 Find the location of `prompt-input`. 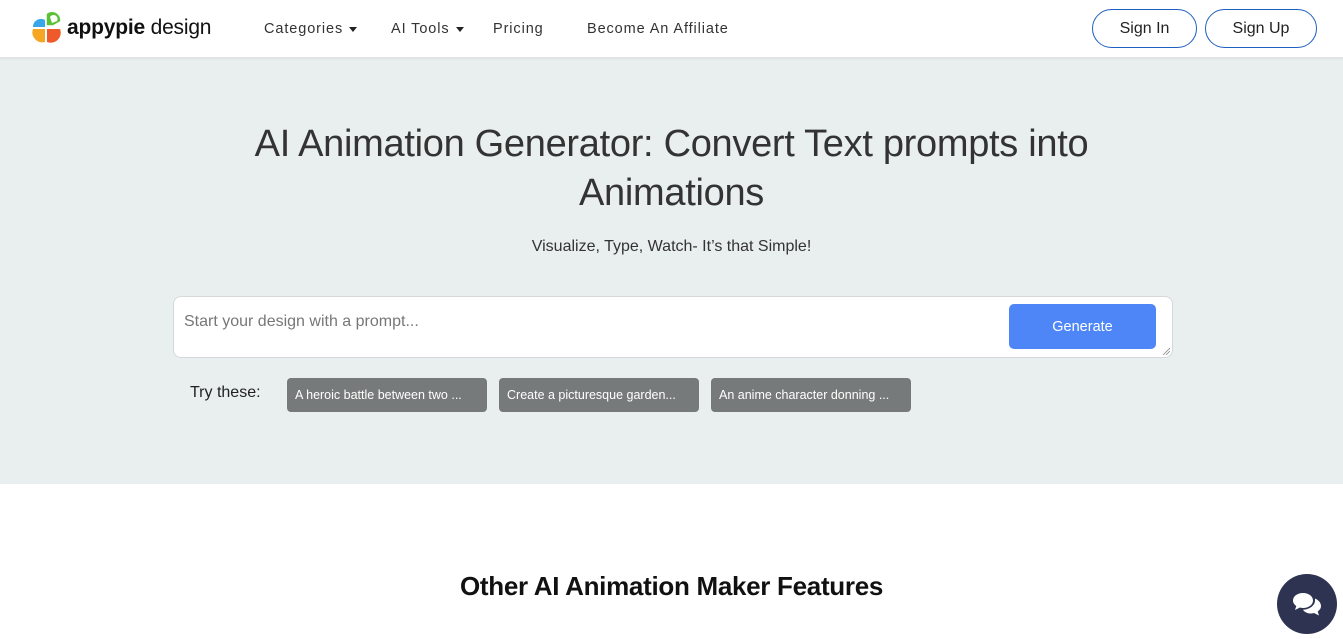

prompt-input is located at coordinates (589, 322).